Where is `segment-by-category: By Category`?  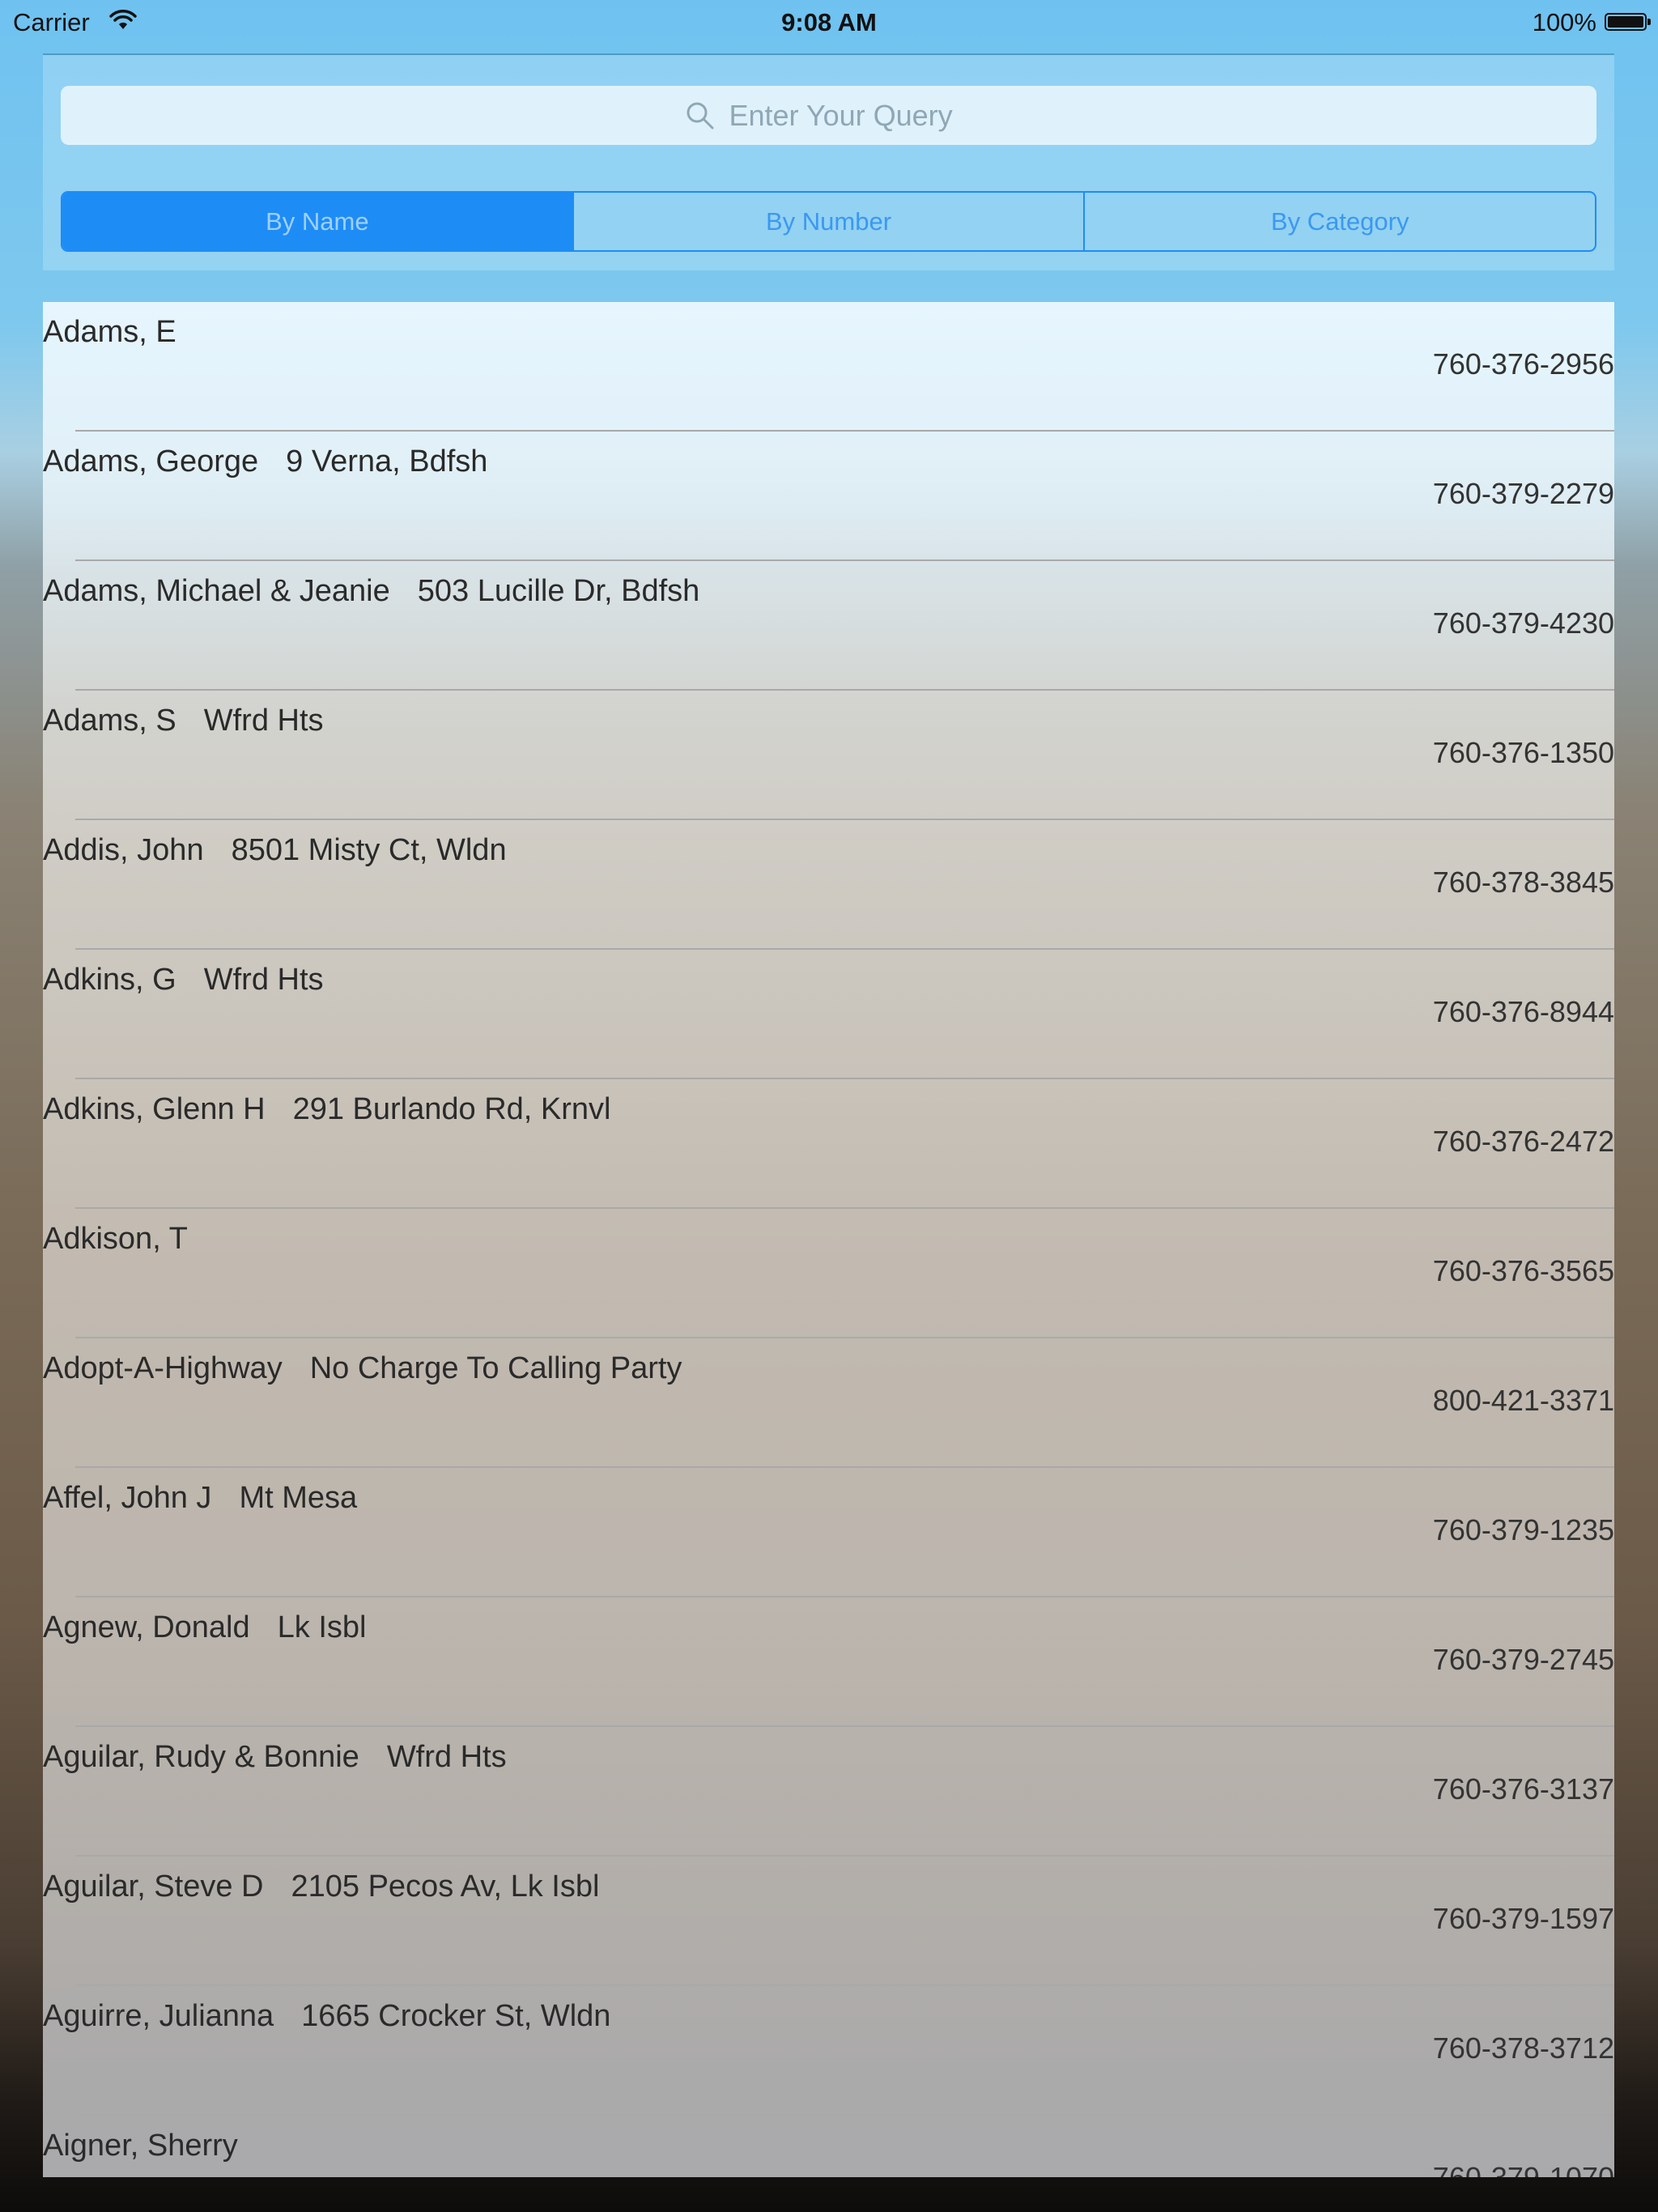
segment-by-category: By Category is located at coordinates (1339, 221).